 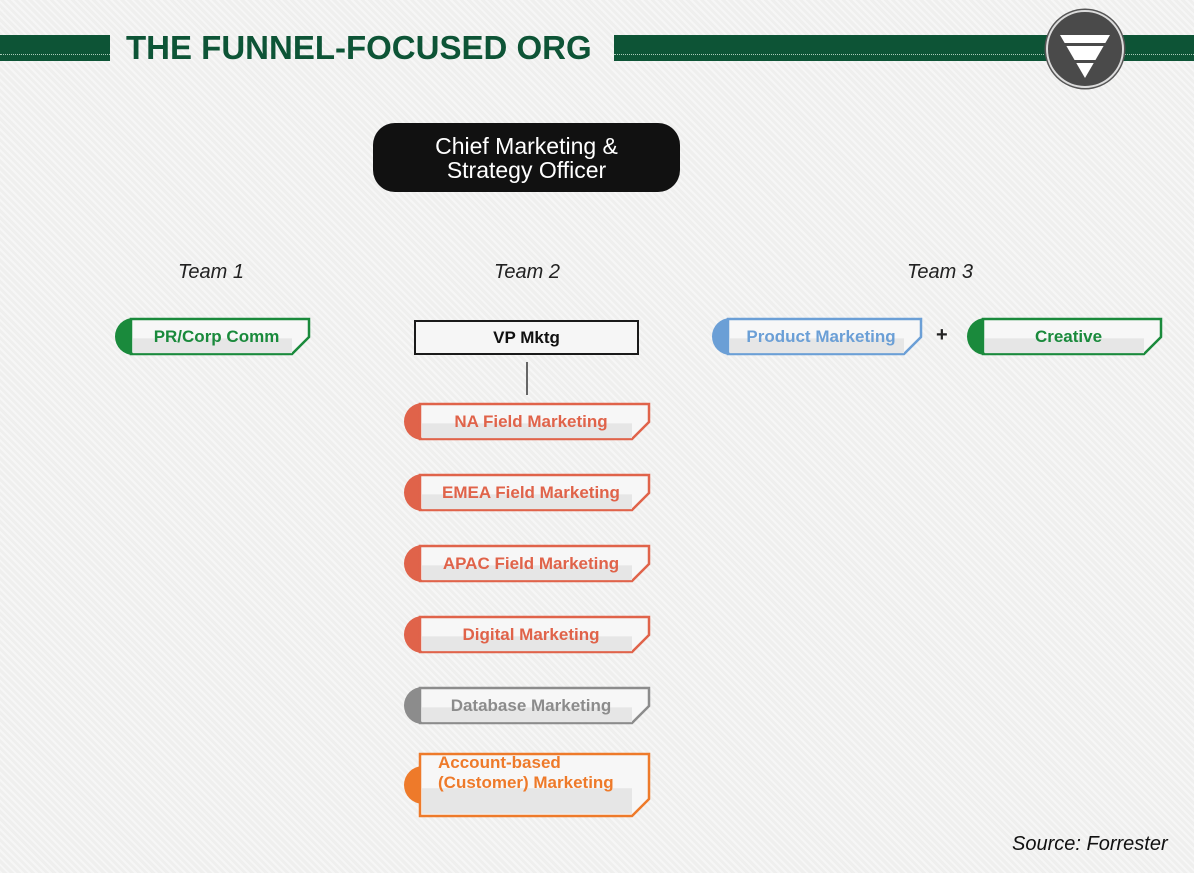 I want to click on node-label: PR/Corp Comm, so click(x=216, y=336).